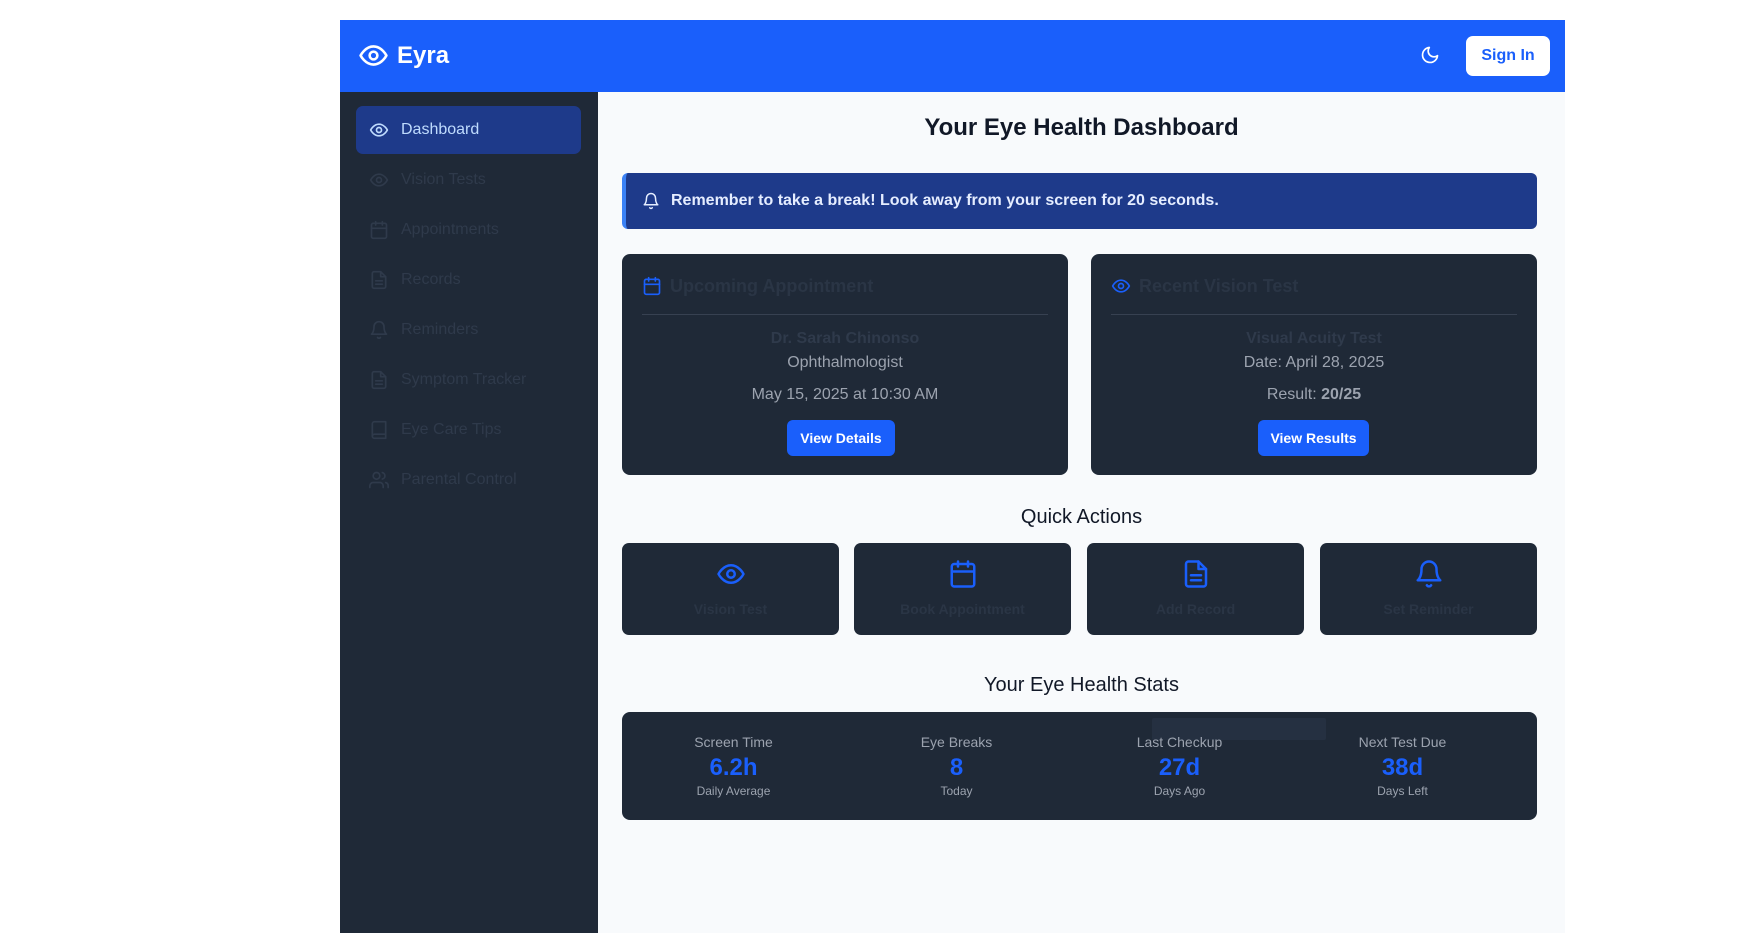  I want to click on sidebar-item-label: Records, so click(431, 279).